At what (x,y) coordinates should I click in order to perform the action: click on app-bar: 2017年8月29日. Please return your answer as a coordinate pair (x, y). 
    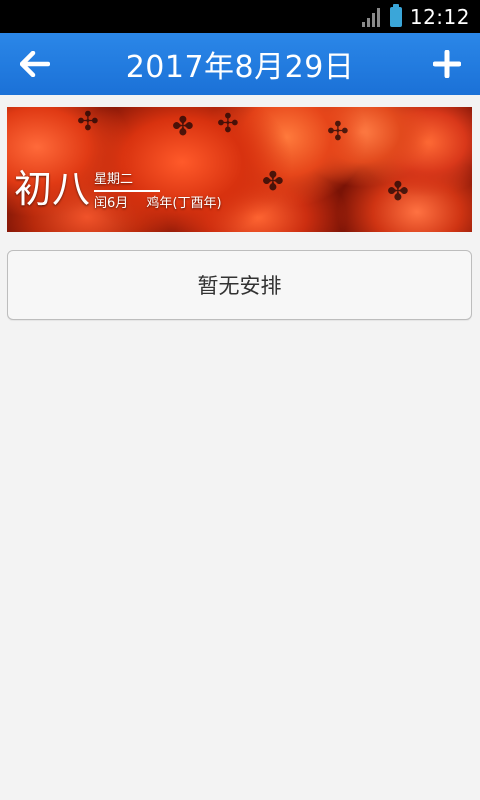
    Looking at the image, I should click on (240, 64).